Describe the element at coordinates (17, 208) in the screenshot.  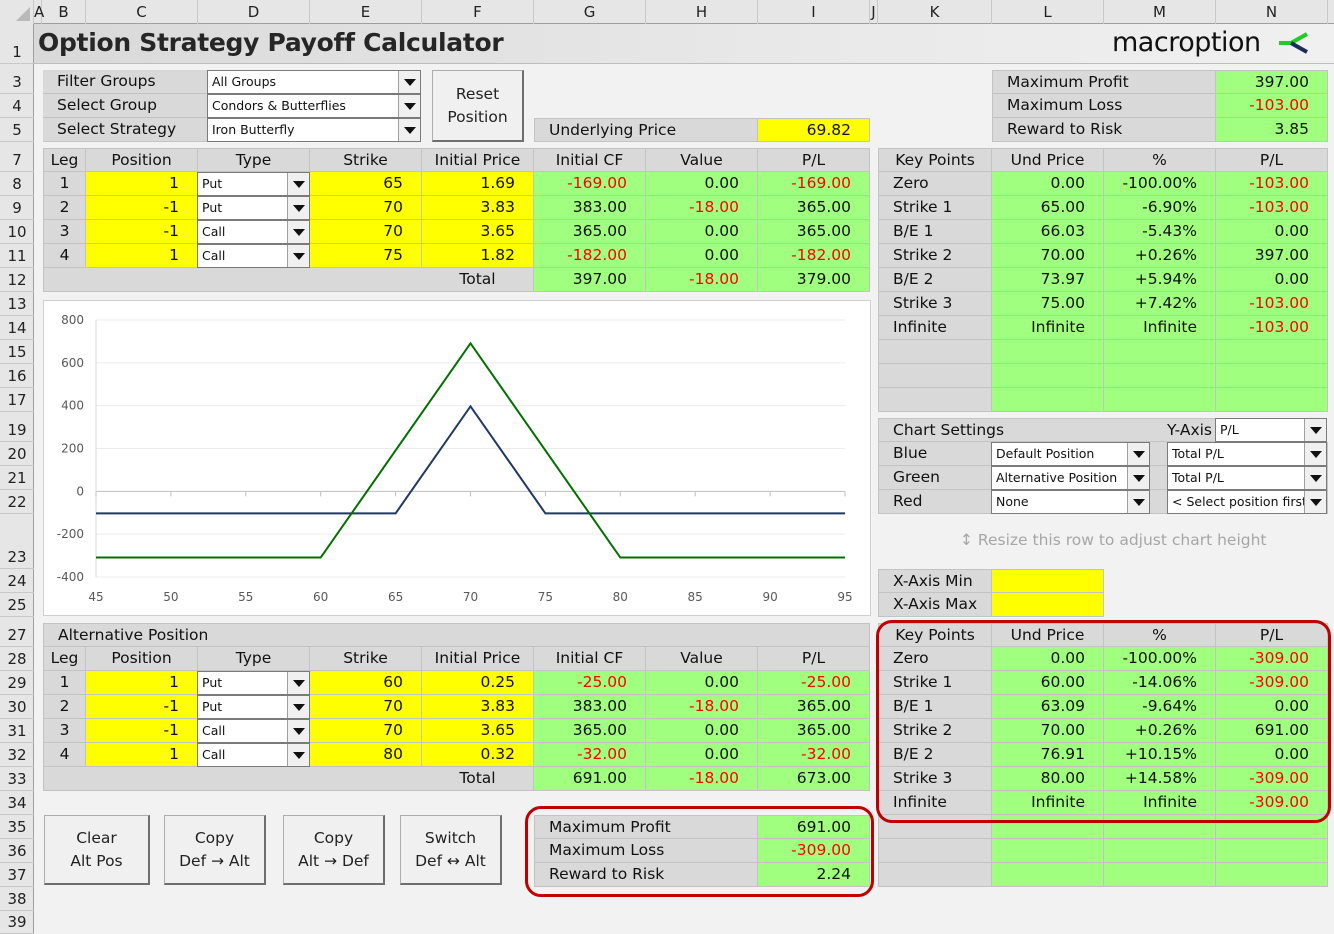
I see `row-header-9: 9` at that location.